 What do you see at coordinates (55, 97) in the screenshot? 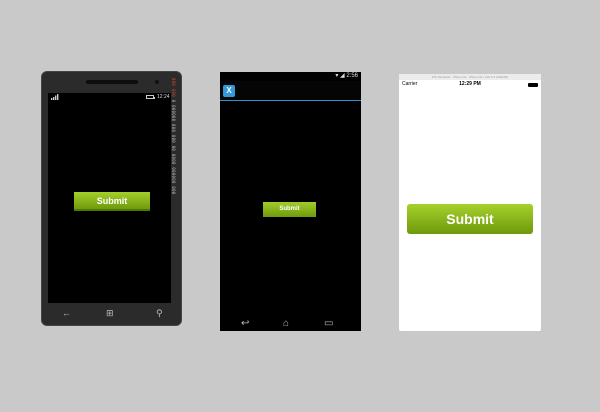
I see `signal-icon` at bounding box center [55, 97].